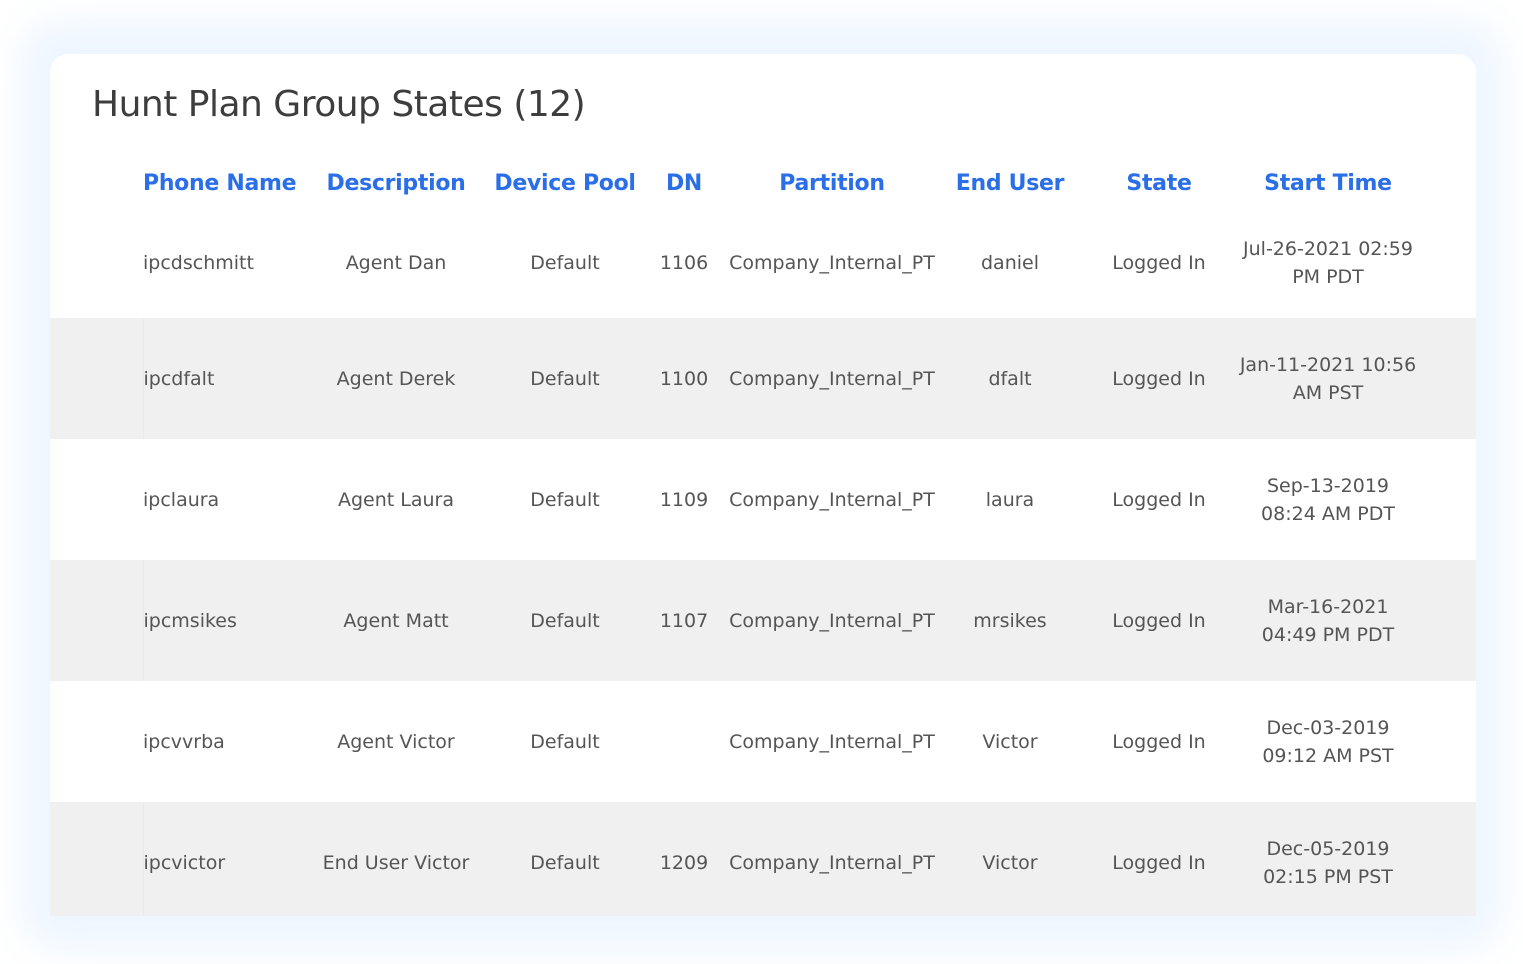  What do you see at coordinates (1328, 859) in the screenshot?
I see `cell-start-time: Dec-05-2019 02:15 PM PST` at bounding box center [1328, 859].